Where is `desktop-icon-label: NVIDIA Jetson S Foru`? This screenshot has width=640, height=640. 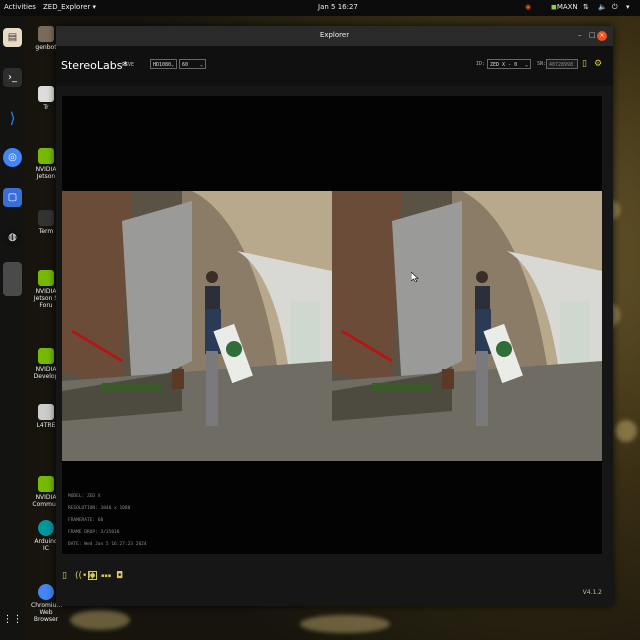
desktop-icon-label: NVIDIA Jetson S Foru is located at coordinates (46, 298).